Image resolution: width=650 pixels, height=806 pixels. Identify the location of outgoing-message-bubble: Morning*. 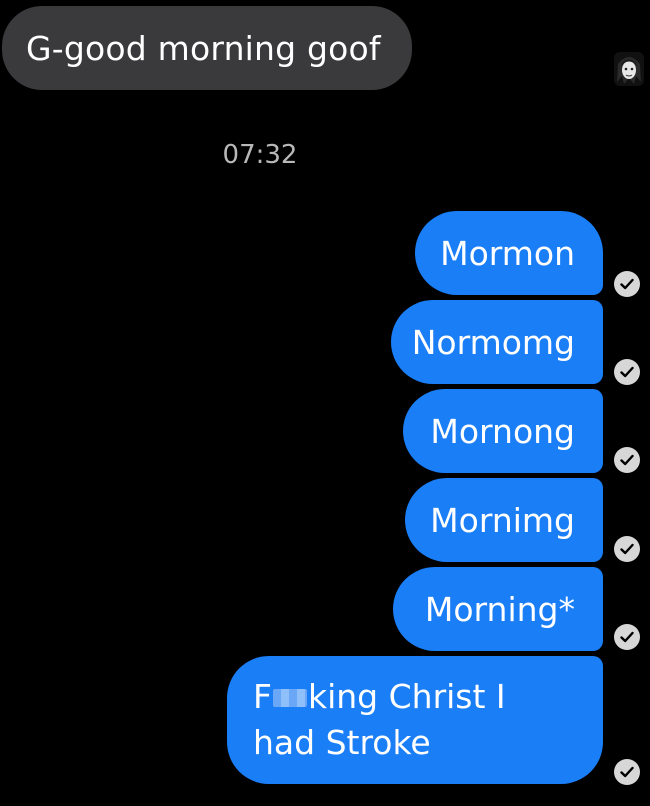
(498, 609).